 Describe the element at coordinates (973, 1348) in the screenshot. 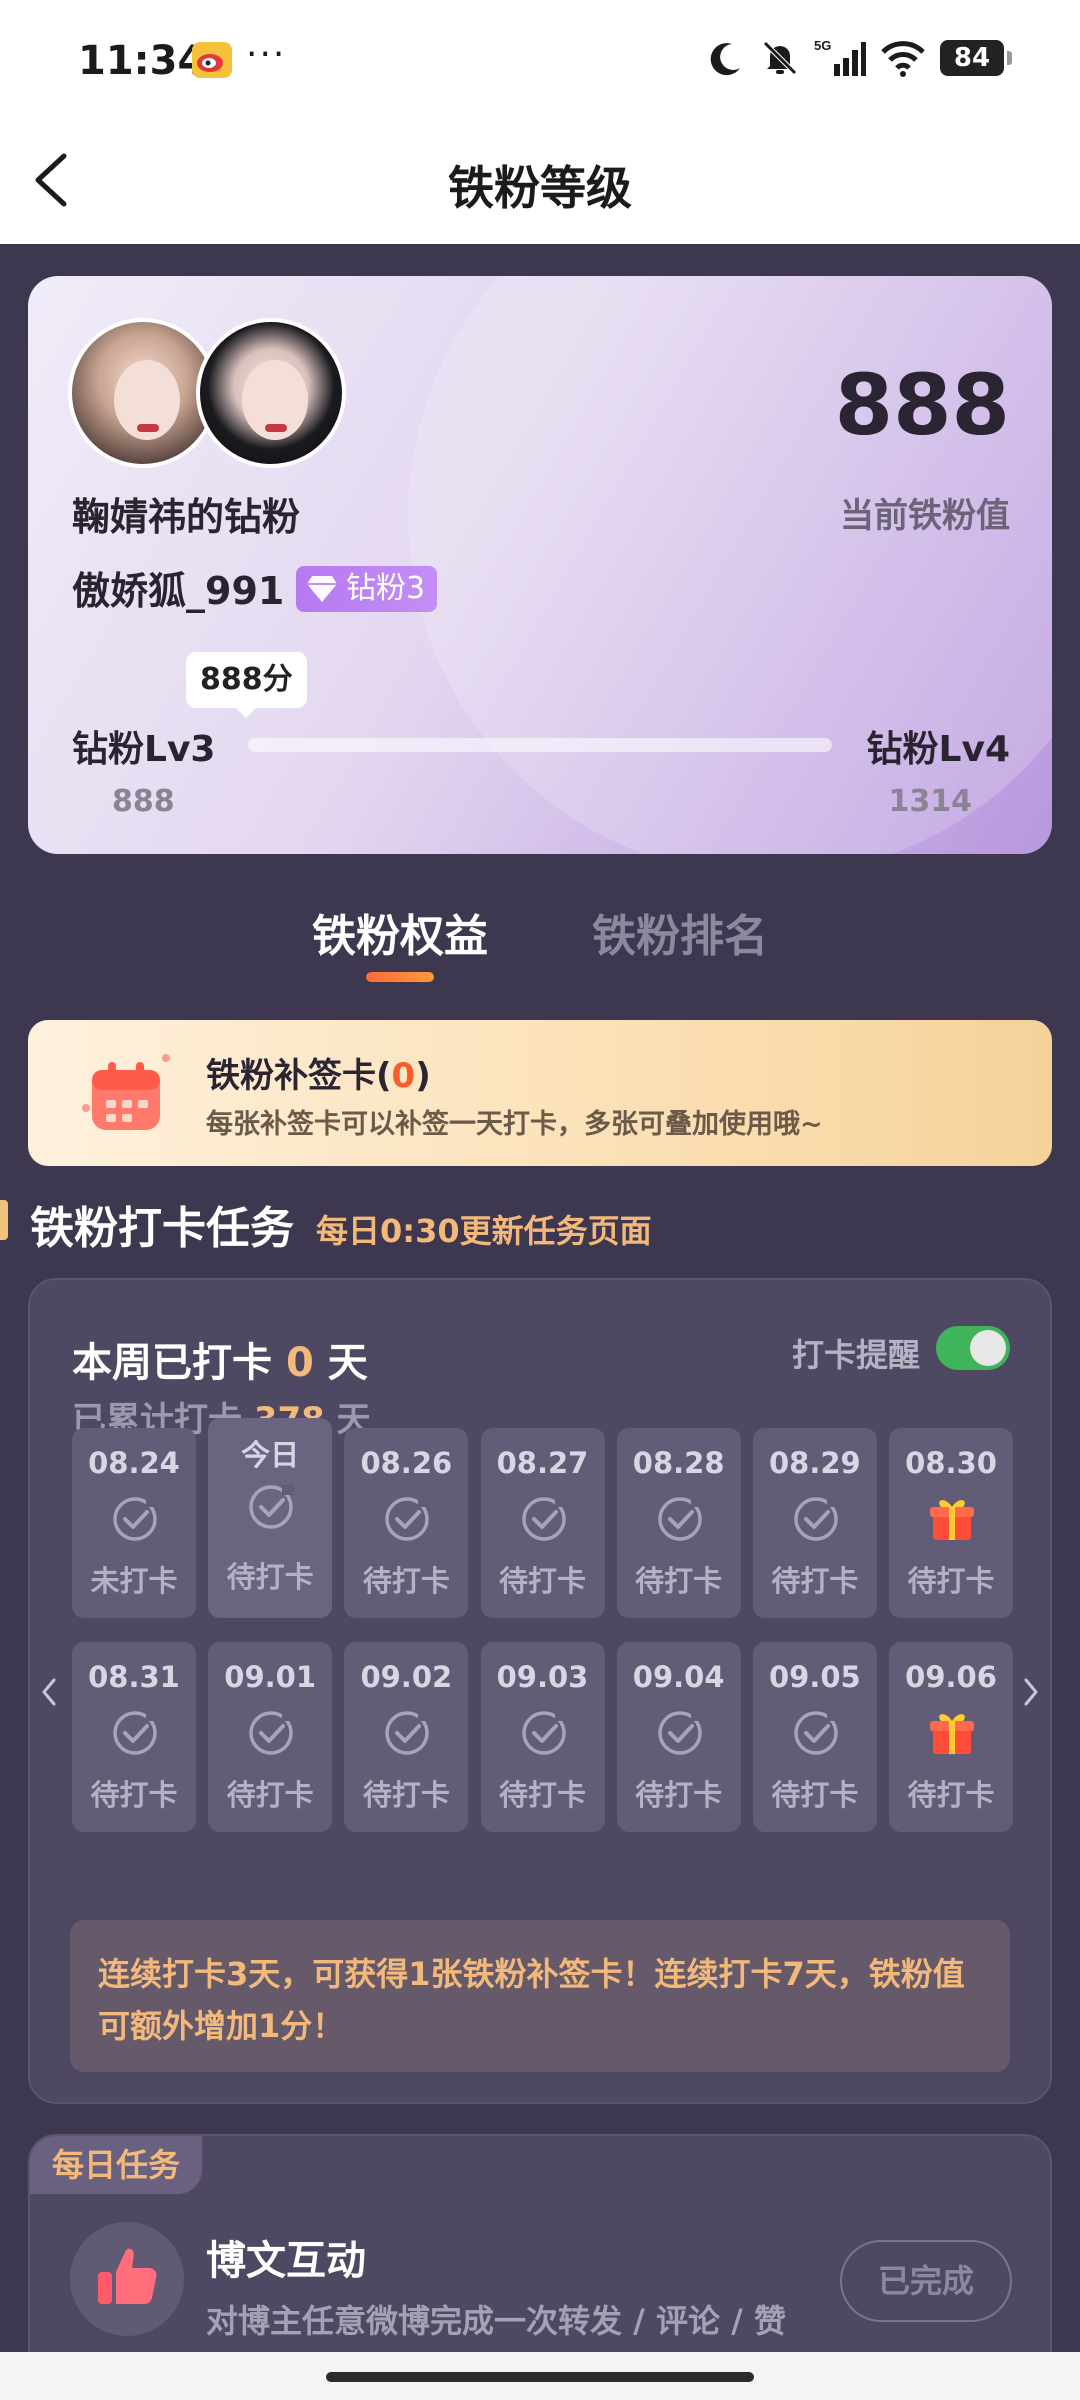

I see `checkin-reminder-toggle` at that location.